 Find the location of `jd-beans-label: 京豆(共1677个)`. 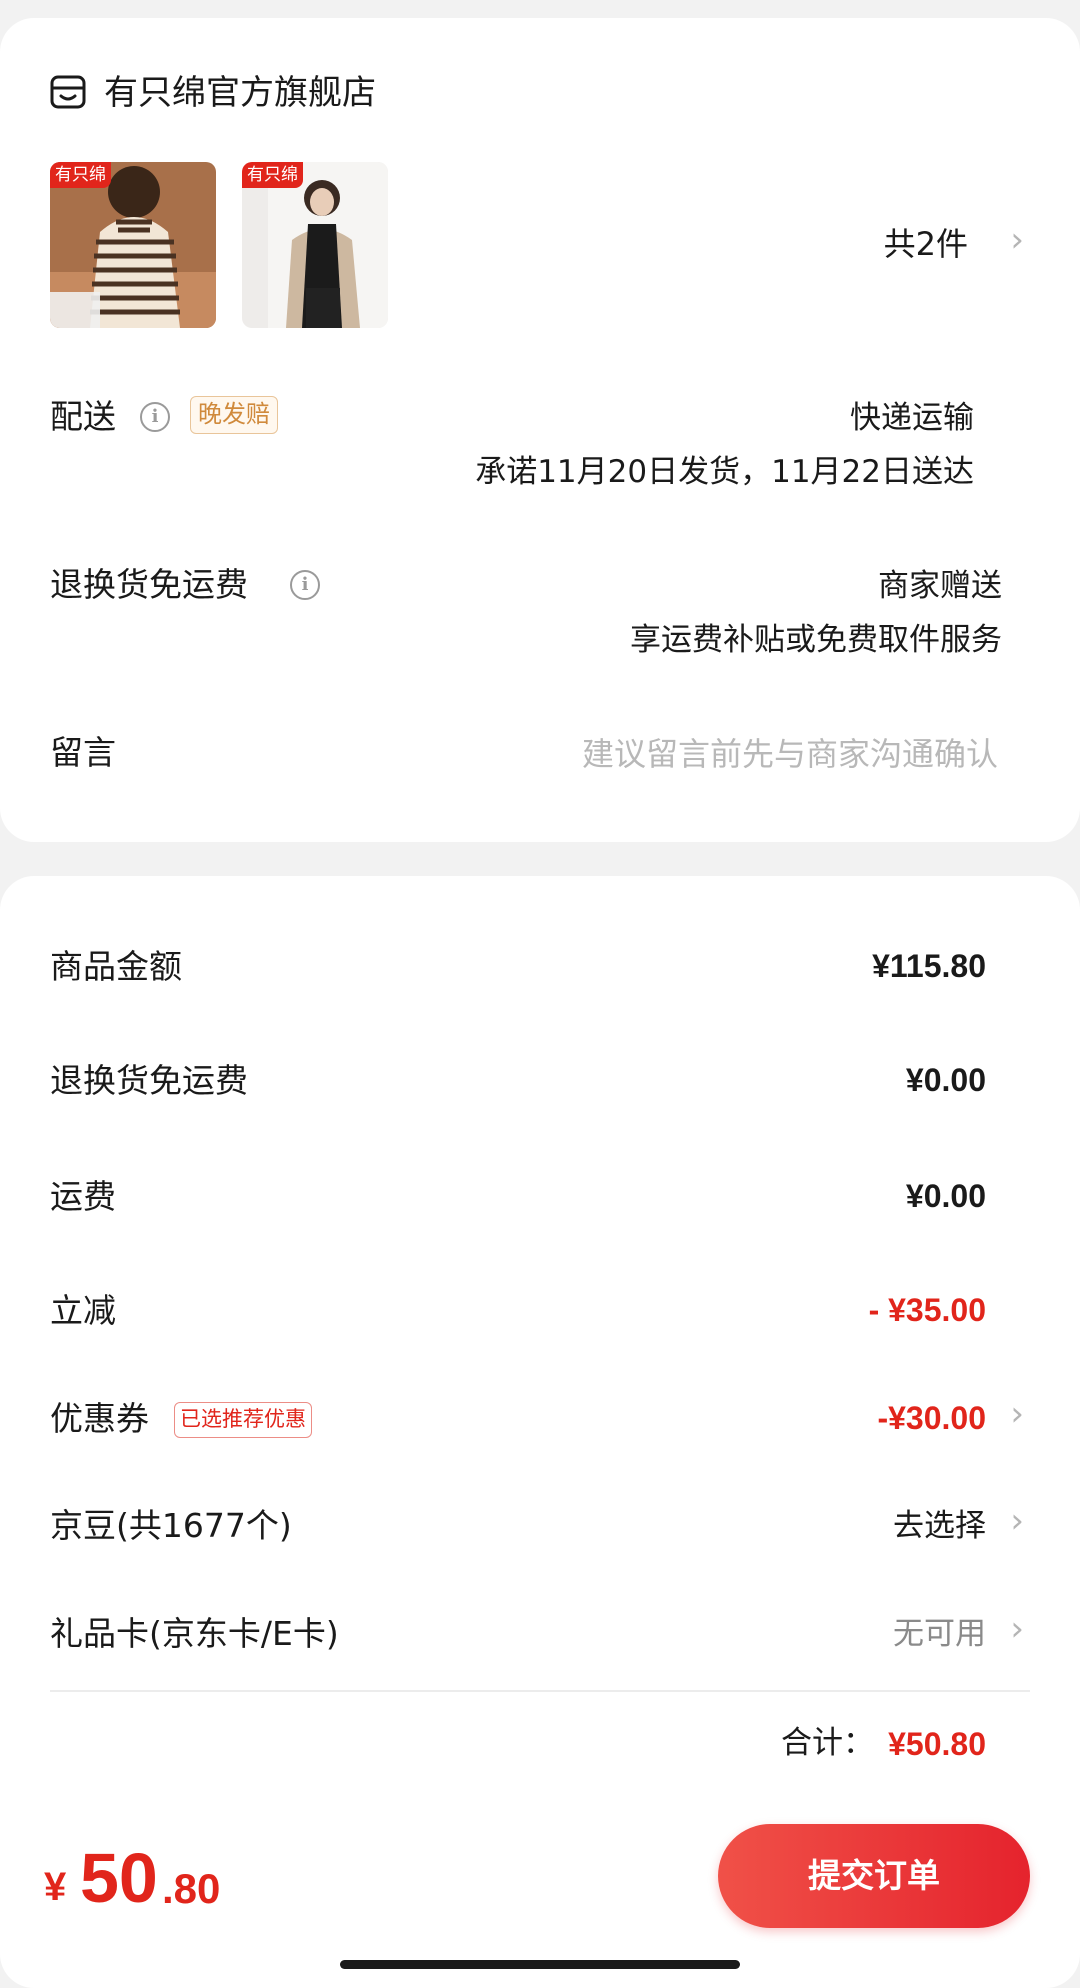

jd-beans-label: 京豆(共1677个) is located at coordinates (171, 1525).